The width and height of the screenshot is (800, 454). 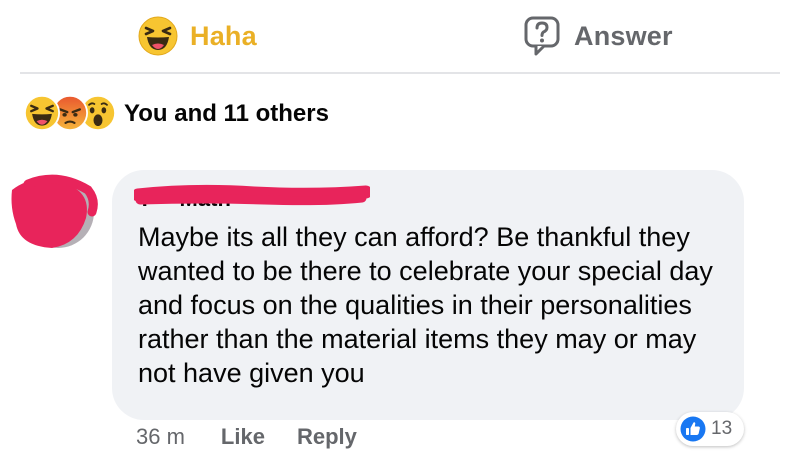 What do you see at coordinates (54, 211) in the screenshot?
I see `avatar` at bounding box center [54, 211].